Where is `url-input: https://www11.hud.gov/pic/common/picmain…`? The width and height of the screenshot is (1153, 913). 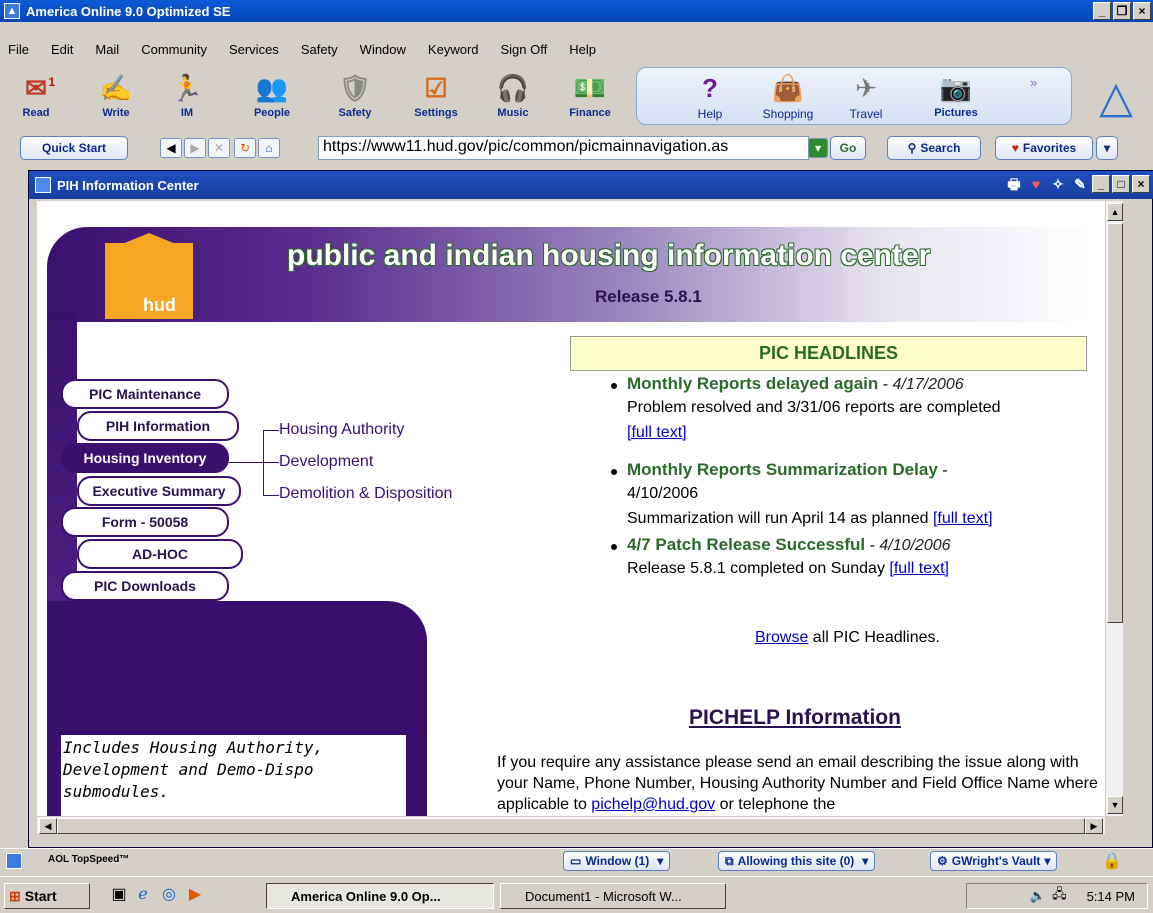
url-input: https://www11.hud.gov/pic/common/picmain… is located at coordinates (563, 148).